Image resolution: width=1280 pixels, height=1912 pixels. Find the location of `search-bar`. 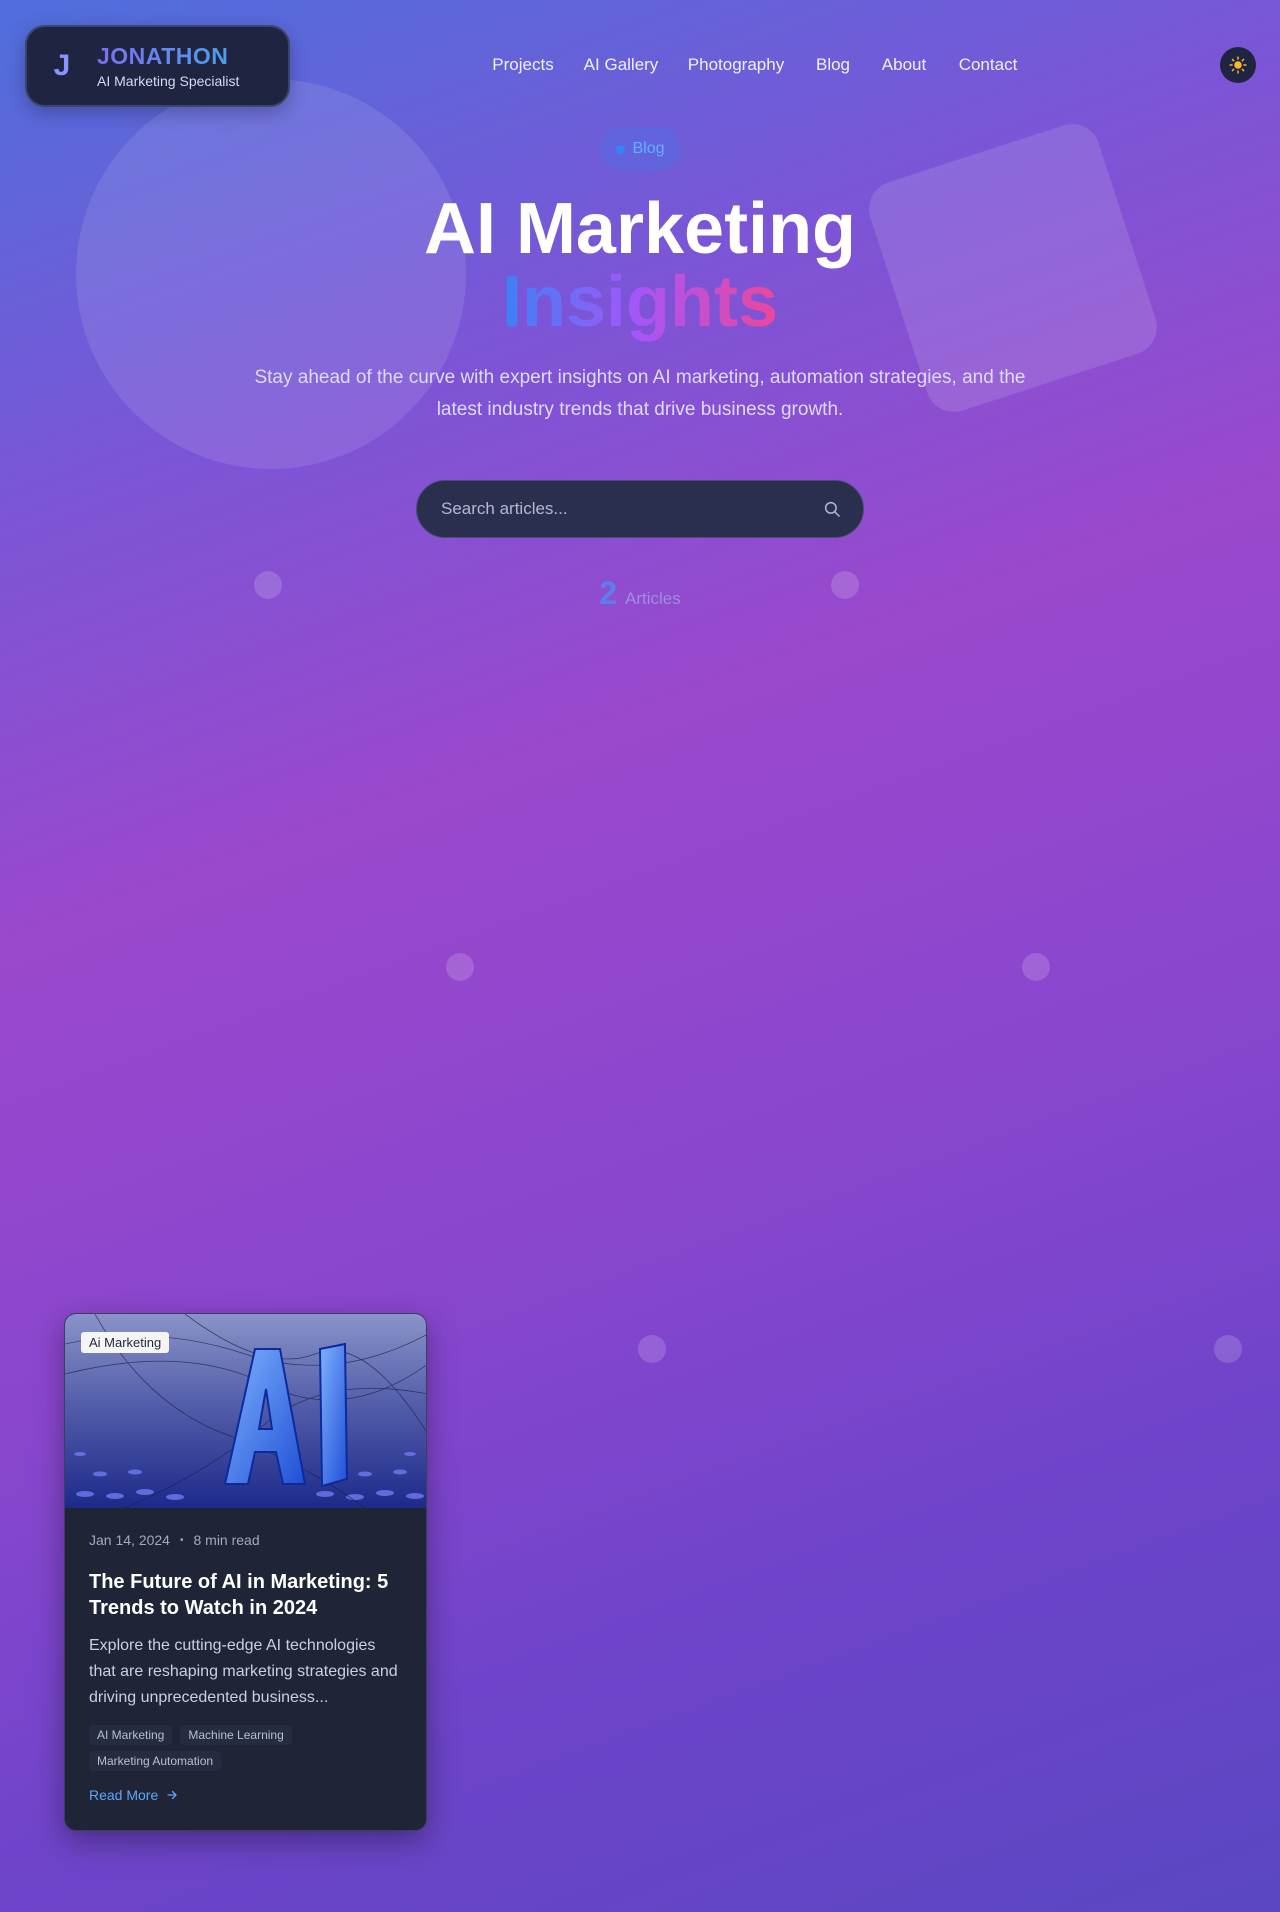

search-bar is located at coordinates (640, 509).